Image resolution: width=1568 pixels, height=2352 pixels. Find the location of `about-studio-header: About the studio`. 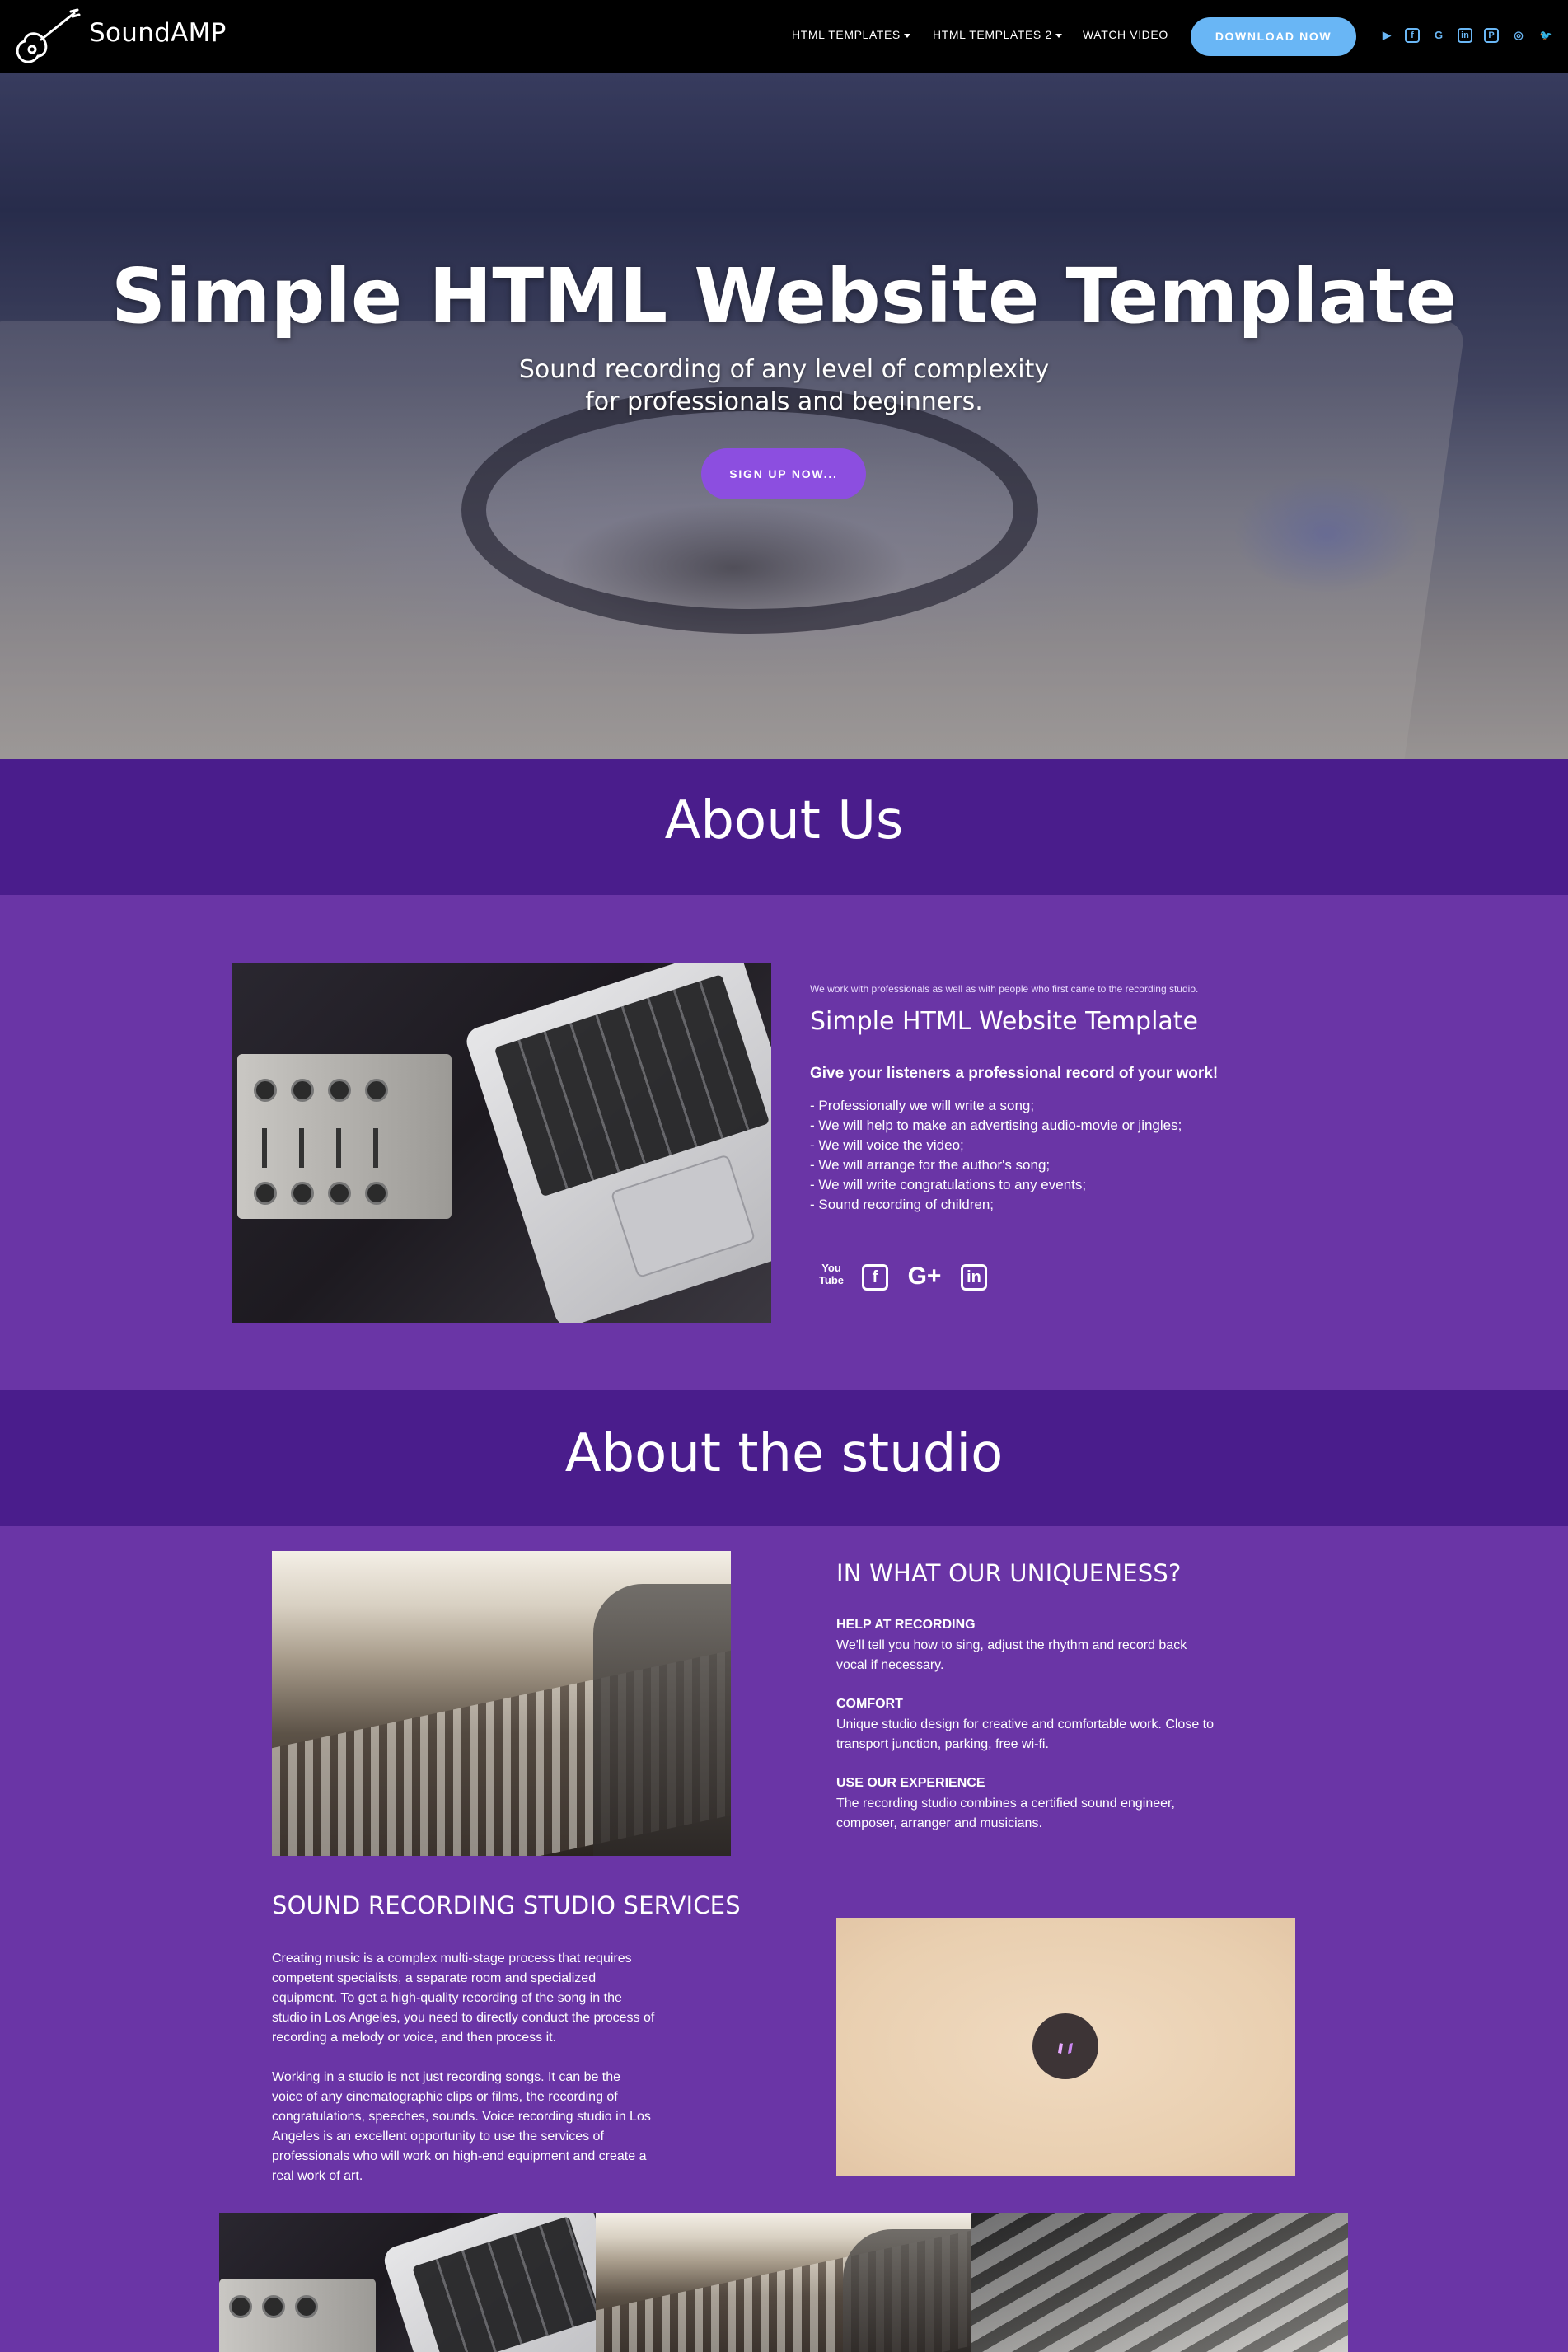

about-studio-header: About the studio is located at coordinates (784, 1458).